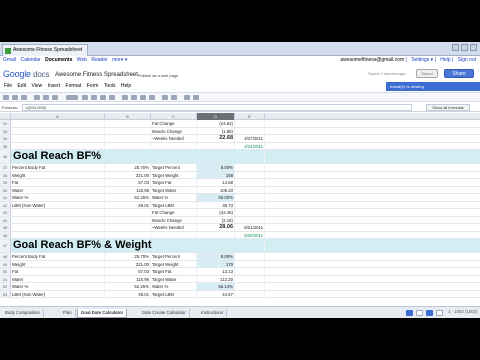 The height and width of the screenshot is (360, 480). Describe the element at coordinates (126, 86) in the screenshot. I see `menu-help: Help` at that location.